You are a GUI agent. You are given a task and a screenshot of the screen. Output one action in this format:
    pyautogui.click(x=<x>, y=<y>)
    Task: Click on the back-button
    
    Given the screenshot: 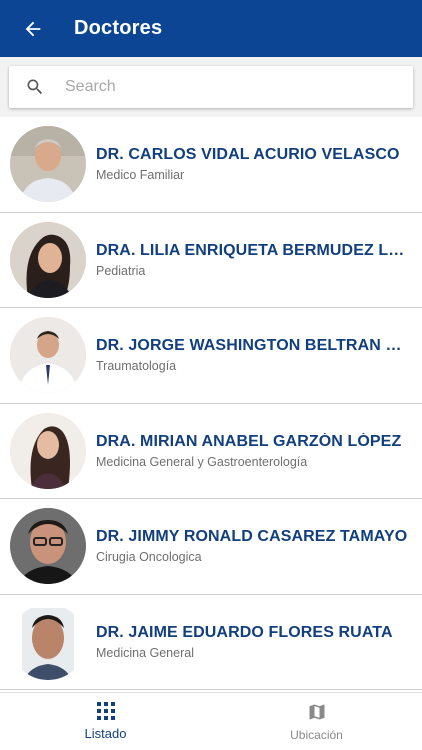 What is the action you would take?
    pyautogui.click(x=33, y=28)
    